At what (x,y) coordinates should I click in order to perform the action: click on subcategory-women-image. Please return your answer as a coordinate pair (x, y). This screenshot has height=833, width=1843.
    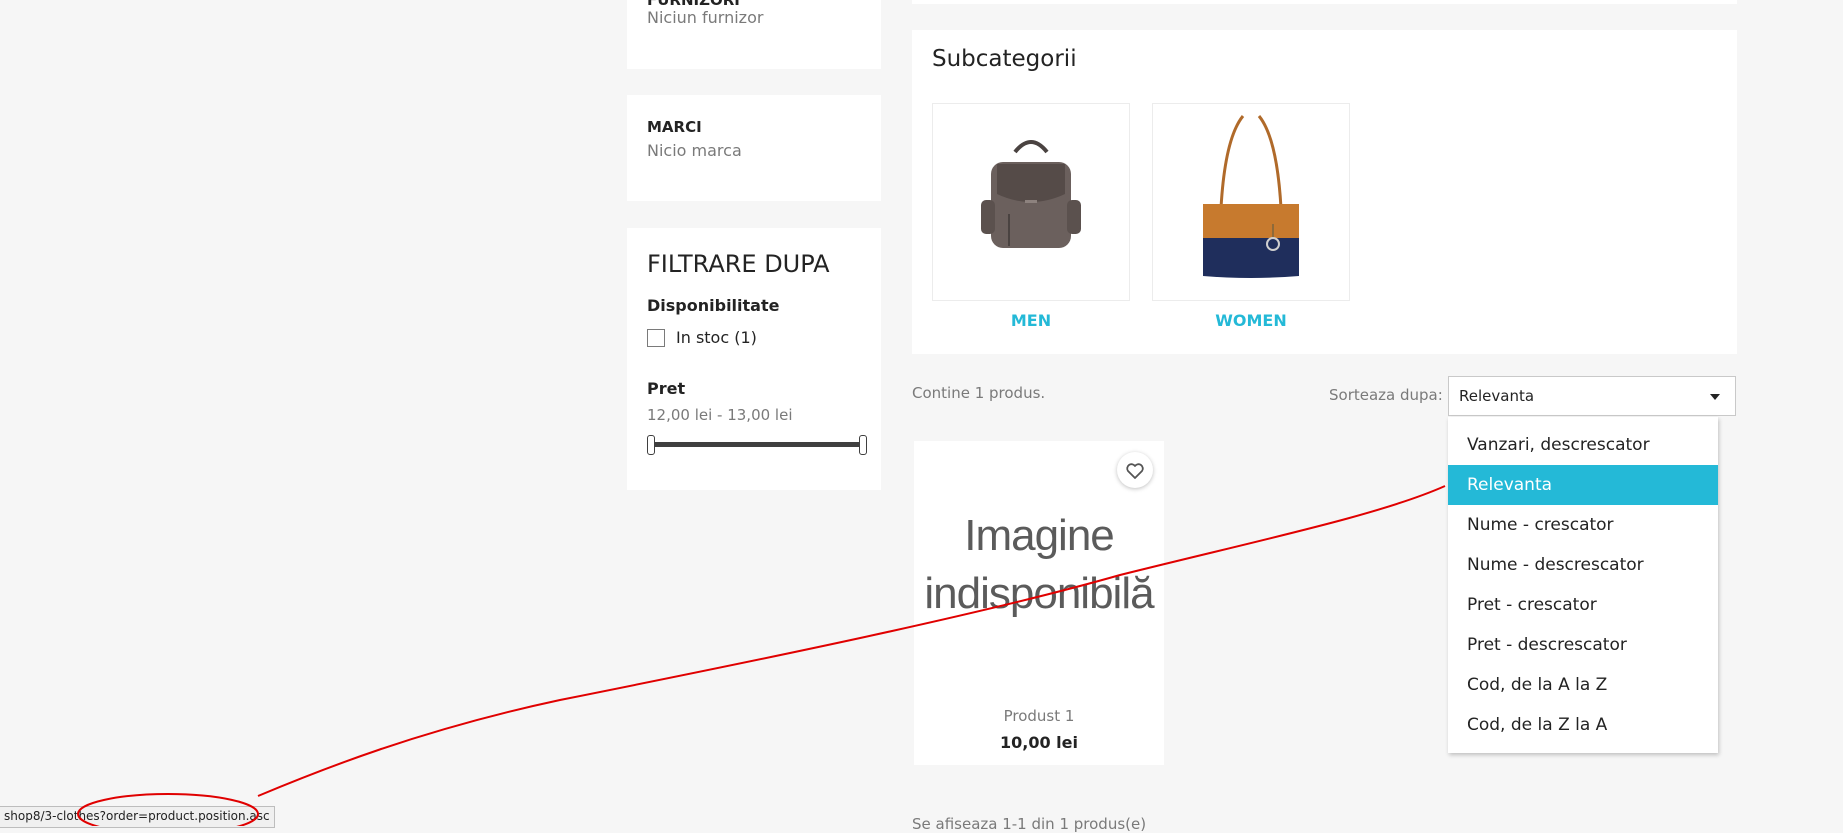
    Looking at the image, I should click on (1251, 202).